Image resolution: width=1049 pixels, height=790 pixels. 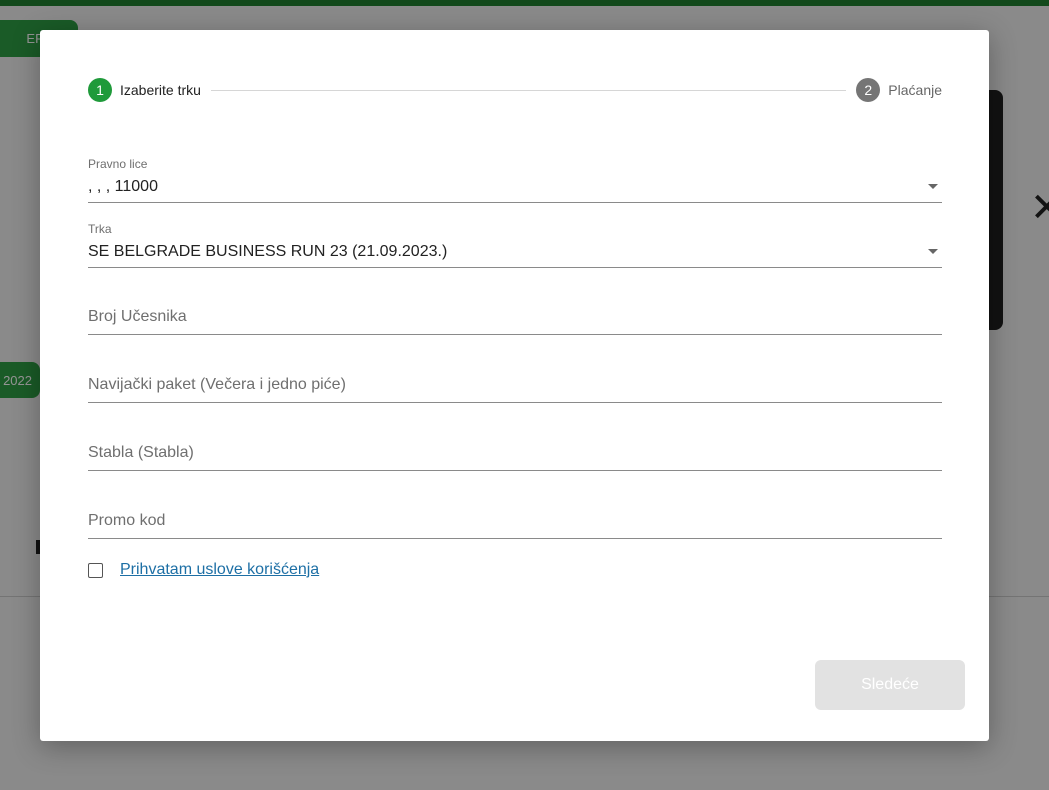 What do you see at coordinates (515, 317) in the screenshot?
I see `participants-field: Broj Učesnika` at bounding box center [515, 317].